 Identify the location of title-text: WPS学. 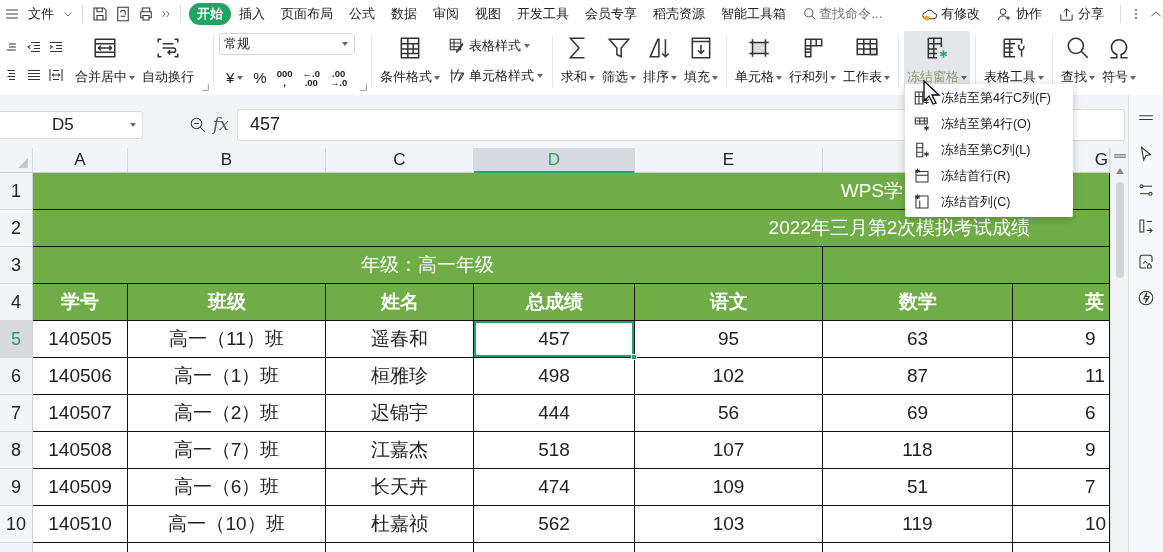
(871, 190).